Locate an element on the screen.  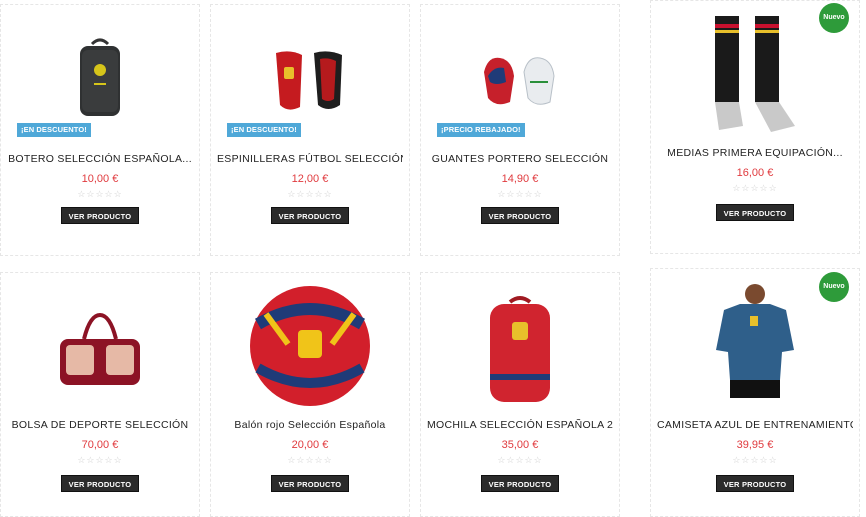
socks-icon is located at coordinates (755, 74).